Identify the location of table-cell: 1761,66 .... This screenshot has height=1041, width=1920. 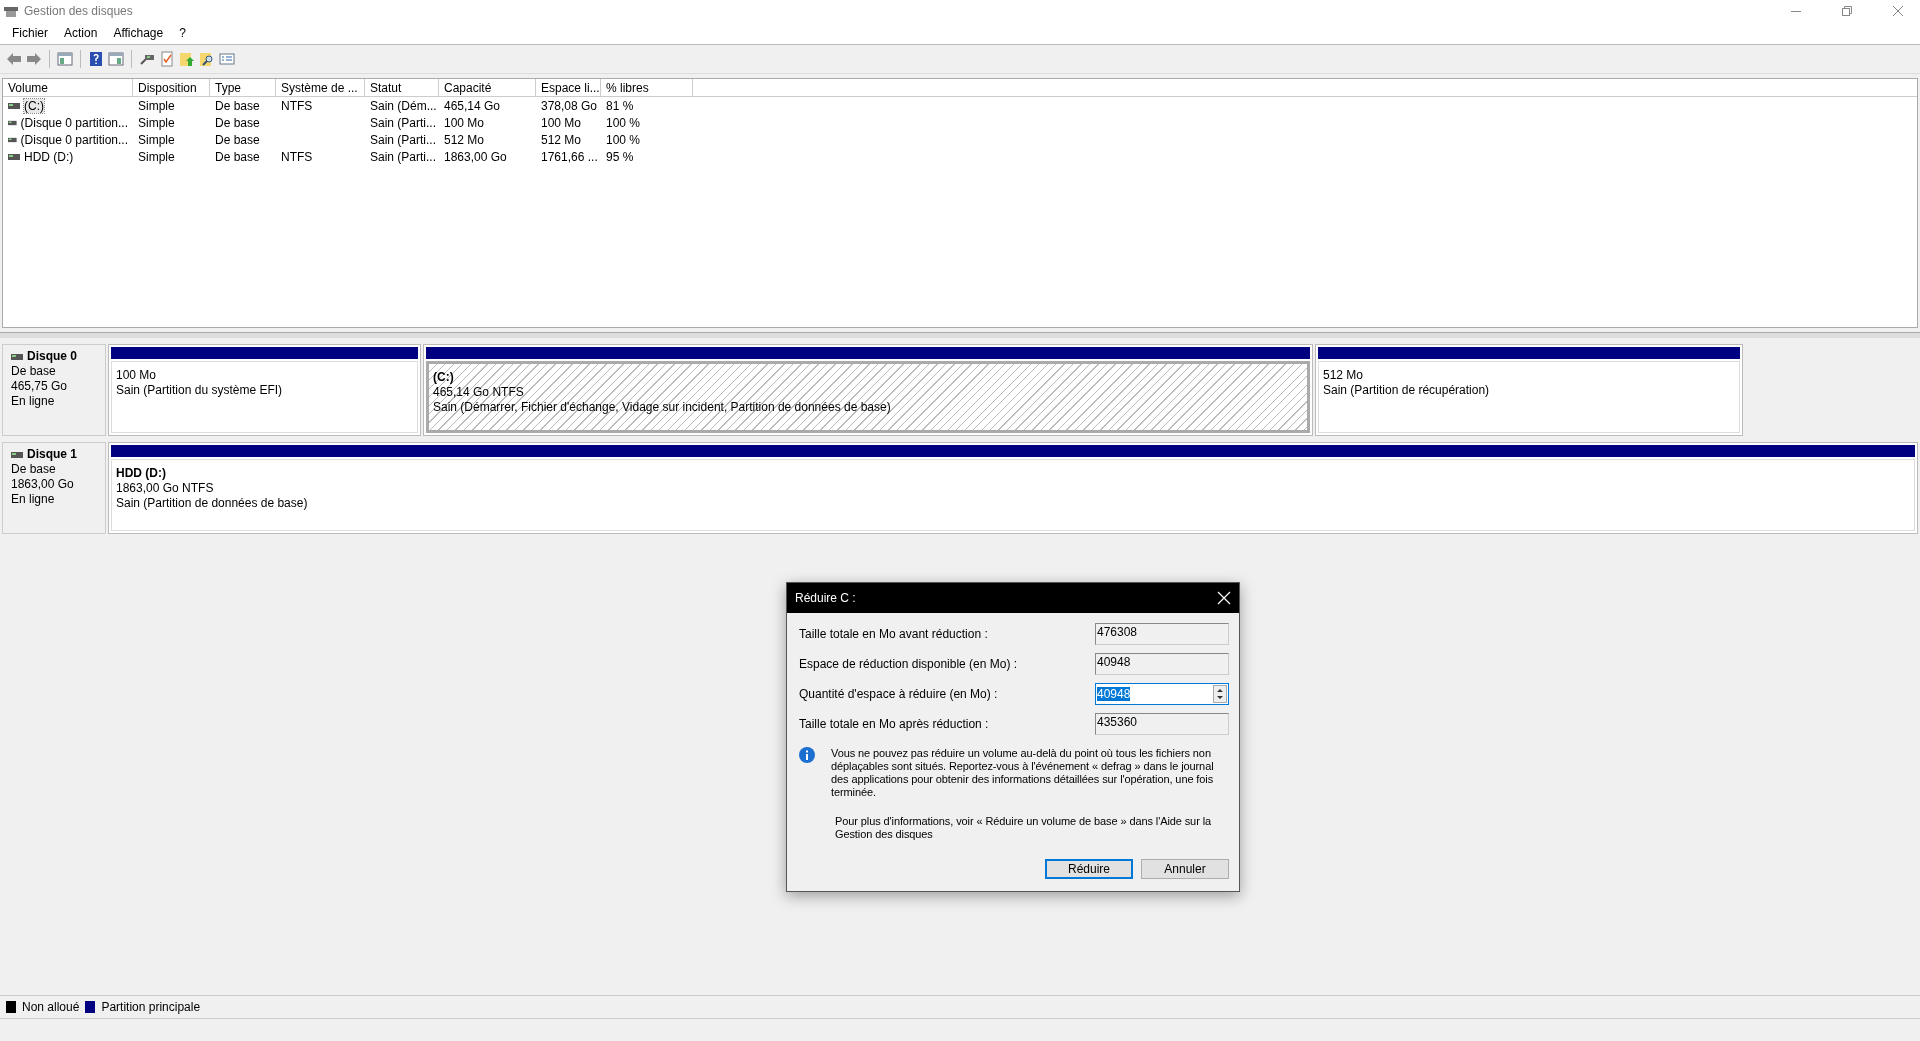
(569, 156).